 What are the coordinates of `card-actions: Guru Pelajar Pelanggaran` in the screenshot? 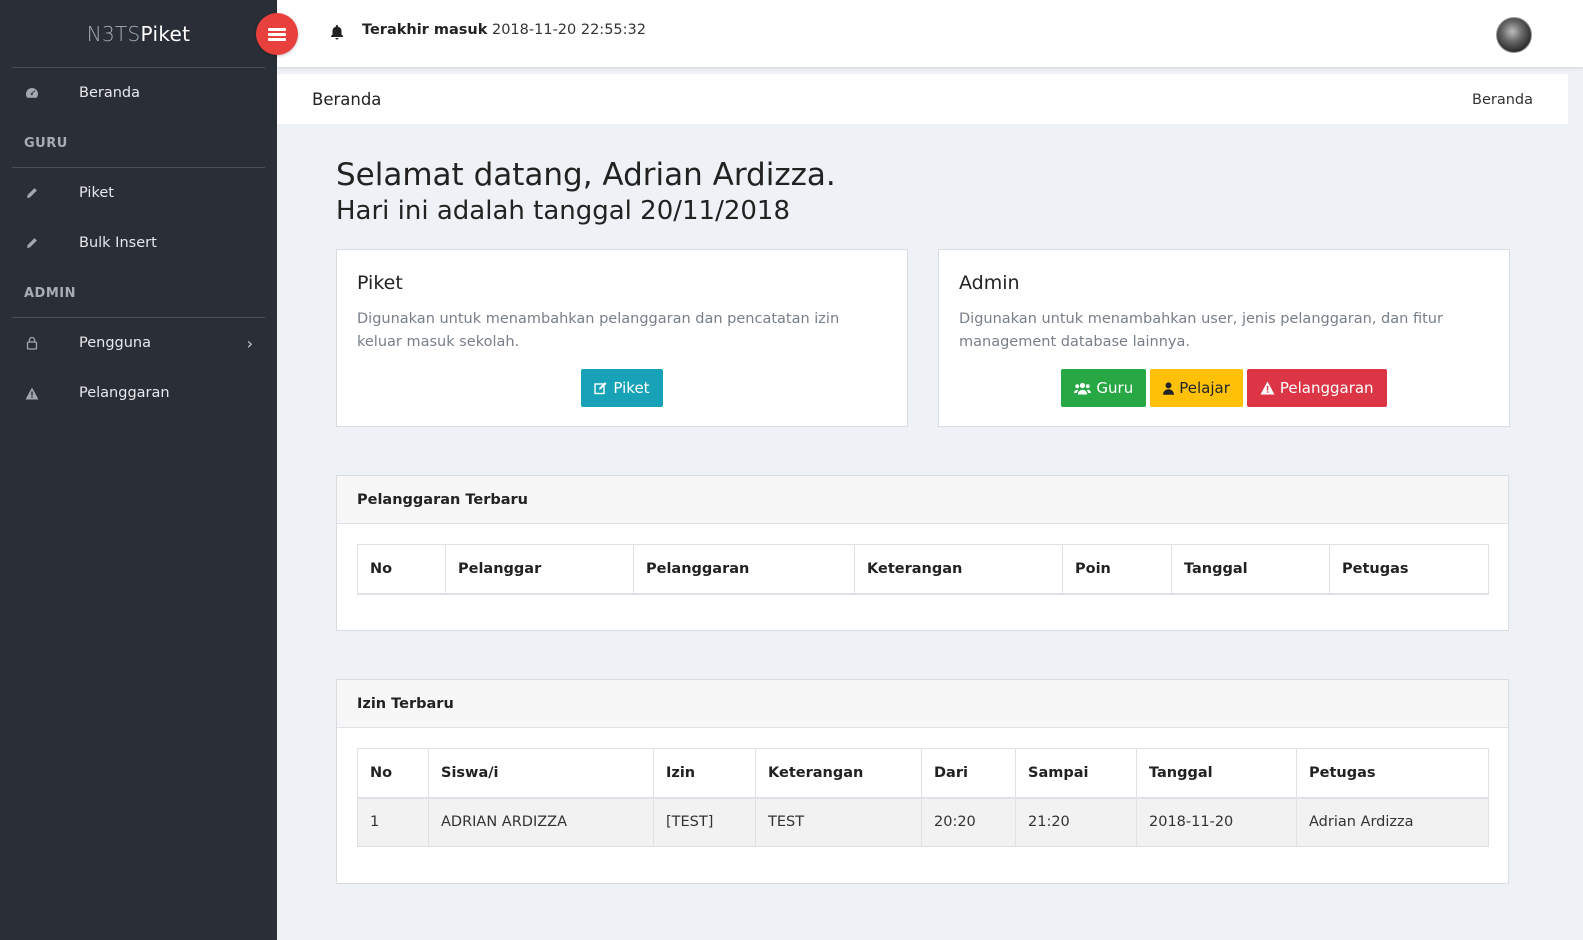 It's located at (1224, 388).